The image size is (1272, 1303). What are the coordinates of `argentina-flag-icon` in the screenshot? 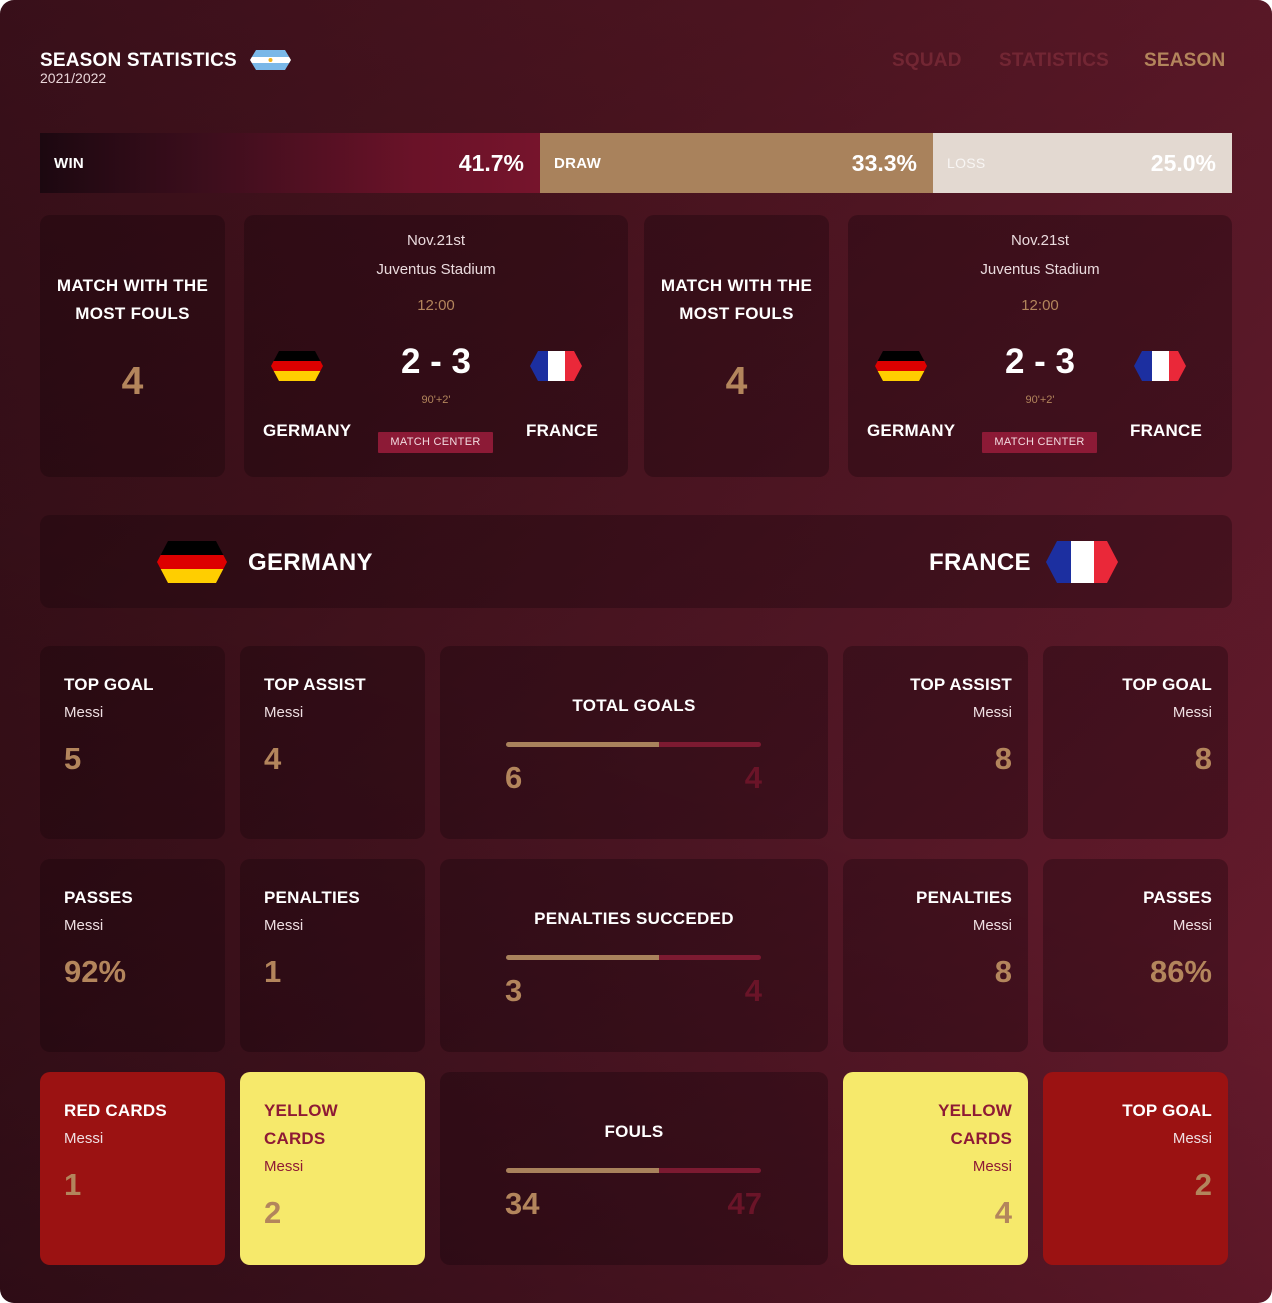 It's located at (270, 60).